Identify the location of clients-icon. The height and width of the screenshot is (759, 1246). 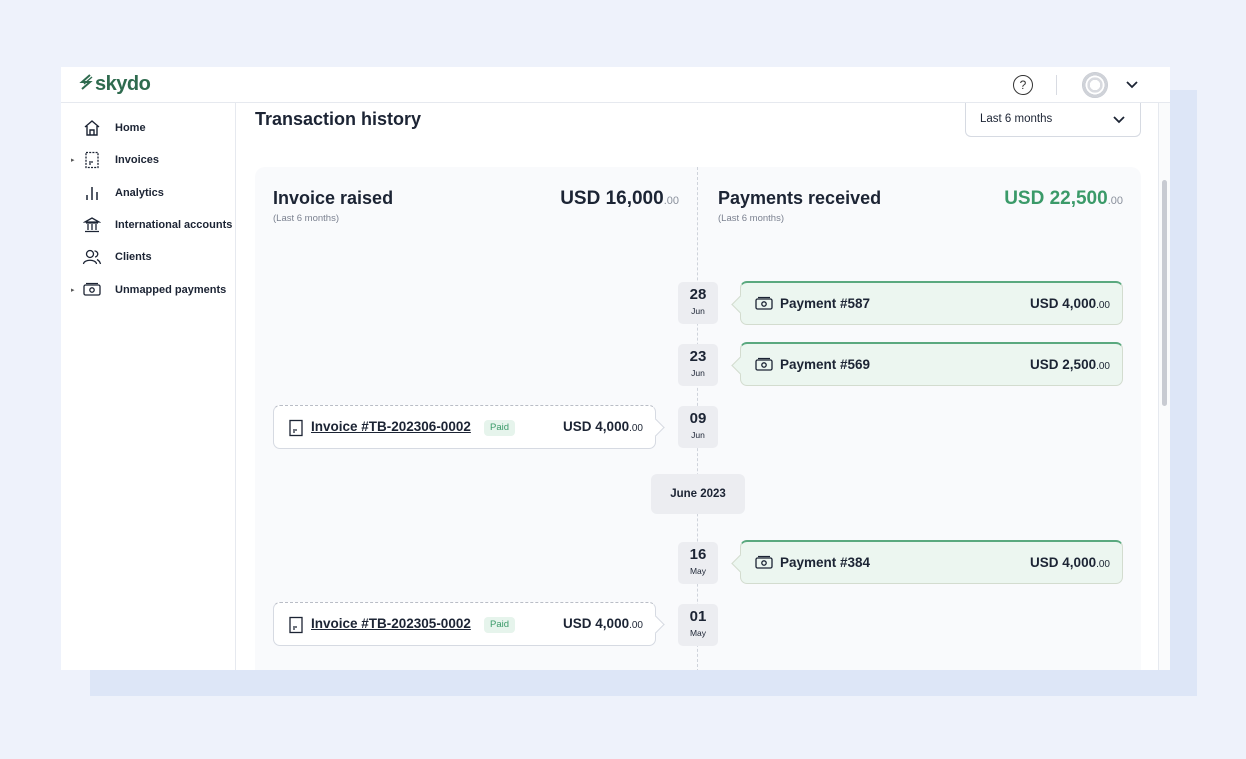
(92, 257).